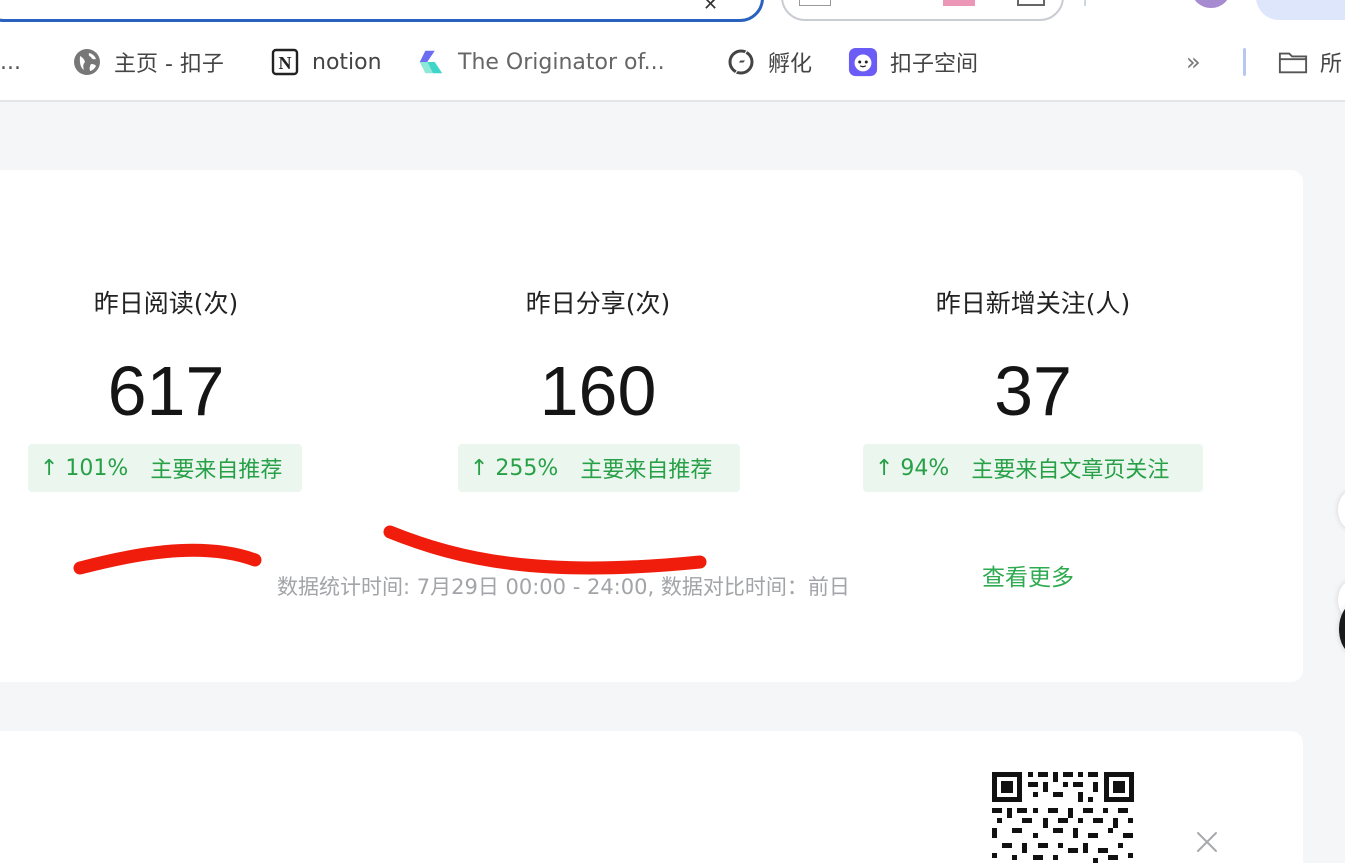  Describe the element at coordinates (1033, 303) in the screenshot. I see `stat-label: 昨日新增关注(人)` at that location.